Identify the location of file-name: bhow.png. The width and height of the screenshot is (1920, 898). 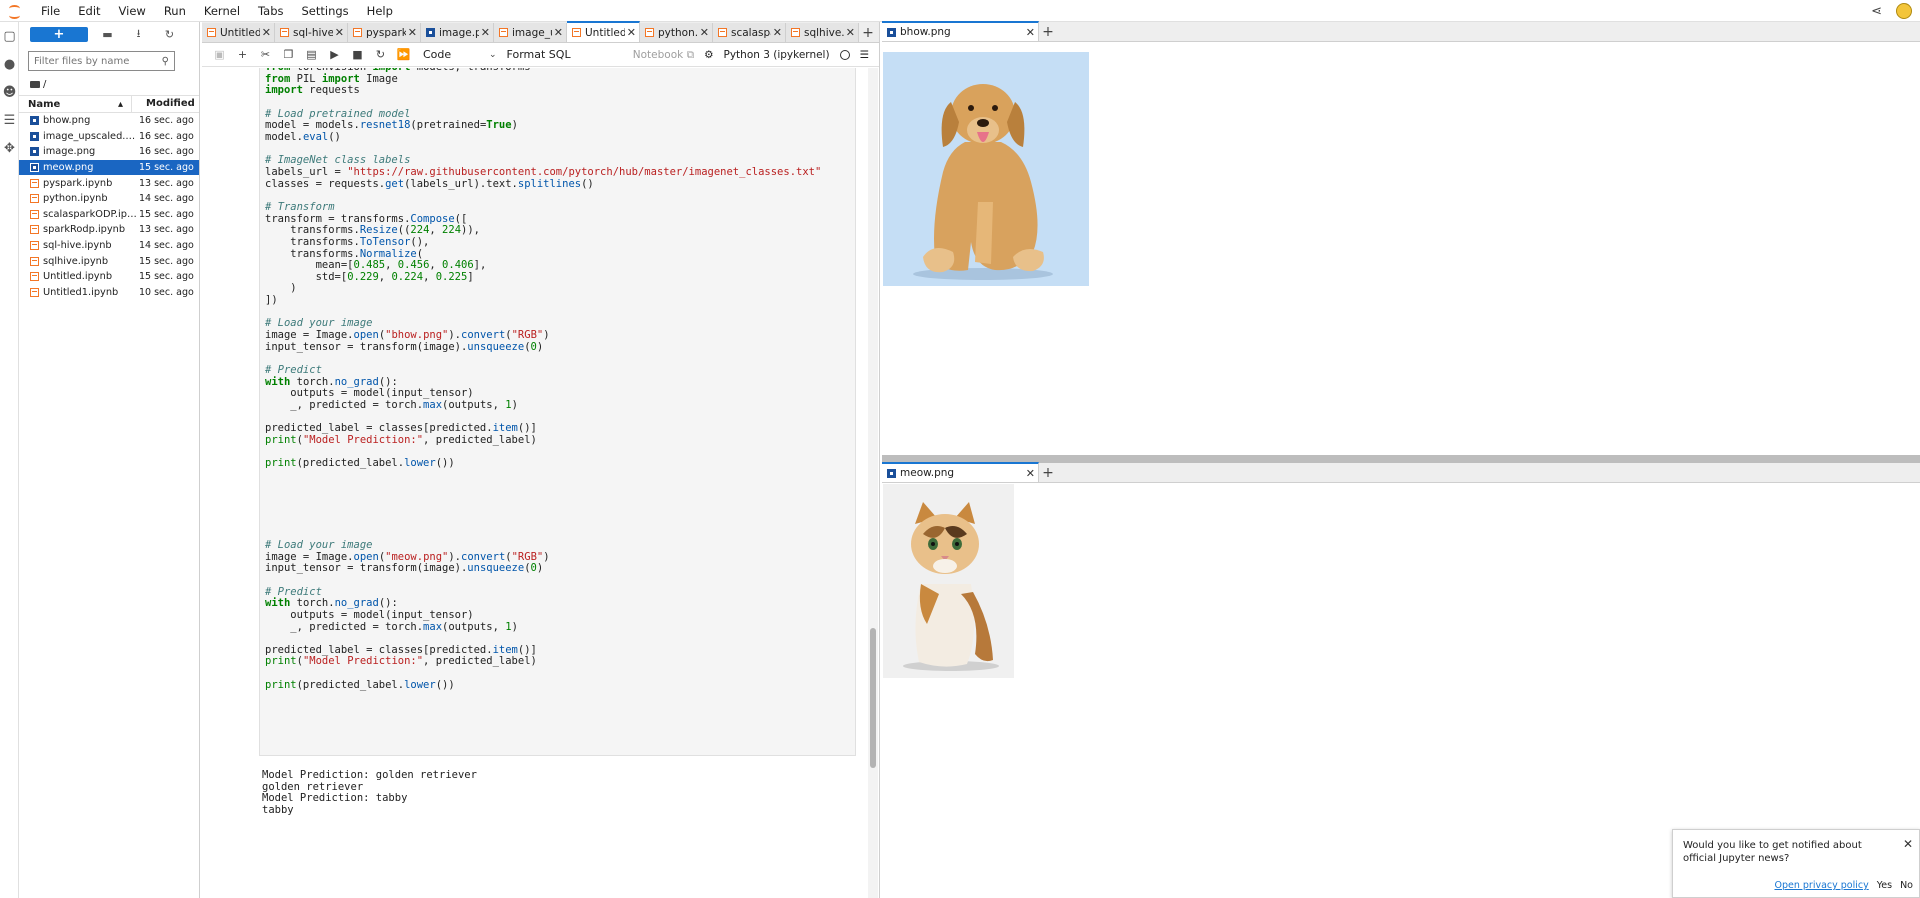
(67, 121).